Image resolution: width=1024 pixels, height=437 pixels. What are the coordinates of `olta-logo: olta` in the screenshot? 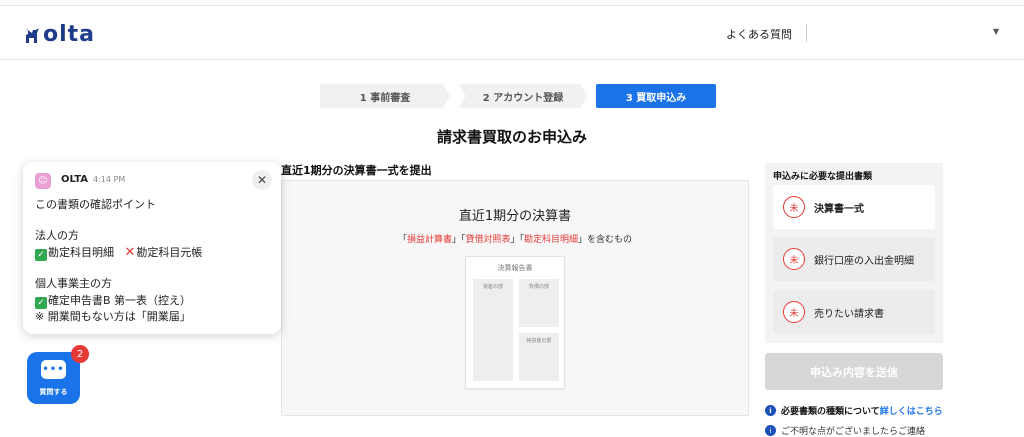 It's located at (59, 34).